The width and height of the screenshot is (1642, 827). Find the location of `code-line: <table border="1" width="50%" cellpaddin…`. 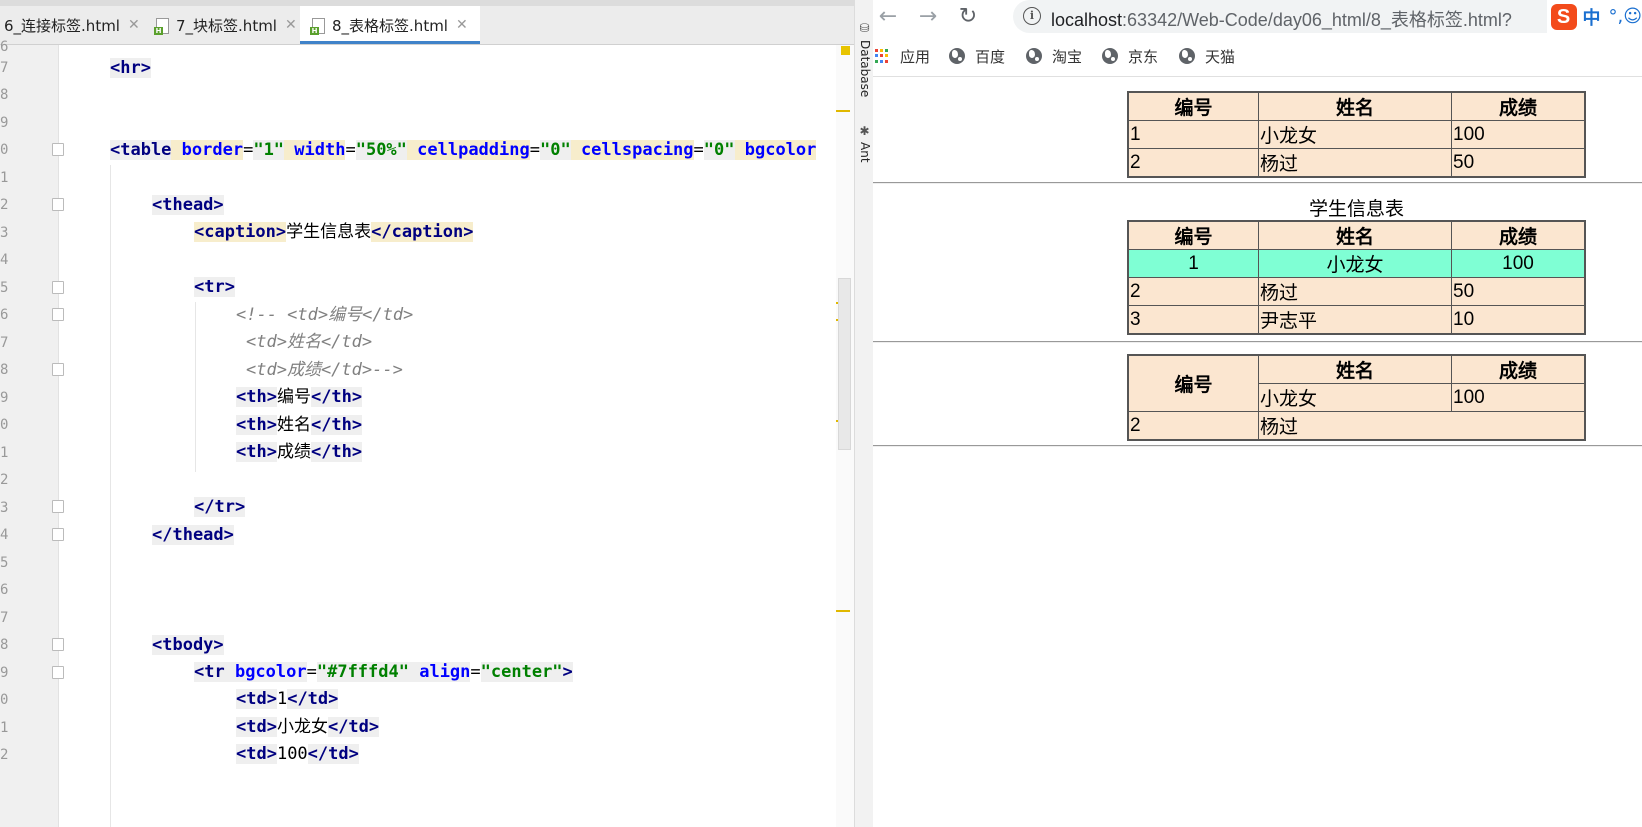

code-line: <table border="1" width="50%" cellpaddin… is located at coordinates (463, 150).